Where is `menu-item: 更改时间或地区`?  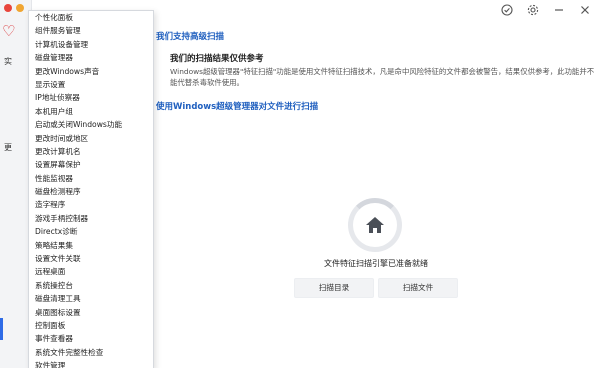
menu-item: 更改时间或地区 is located at coordinates (91, 138).